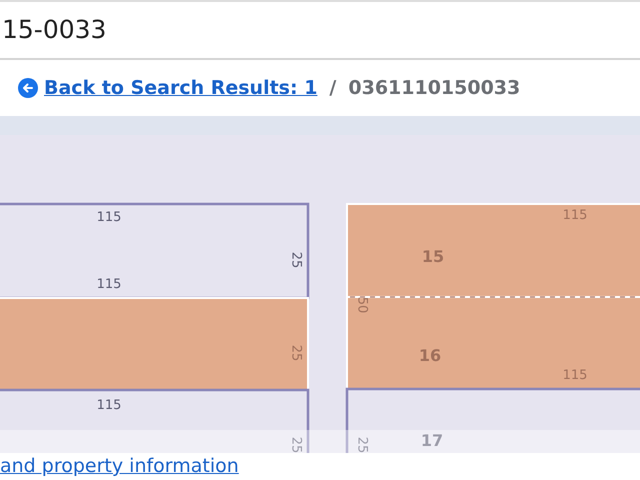  I want to click on lot-number: 17, so click(432, 440).